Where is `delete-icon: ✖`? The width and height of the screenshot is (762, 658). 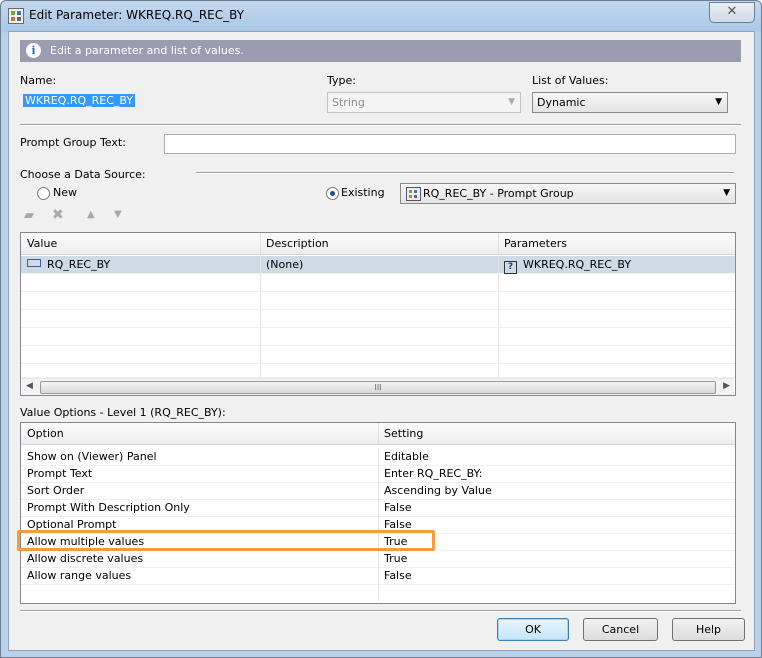
delete-icon: ✖ is located at coordinates (58, 215).